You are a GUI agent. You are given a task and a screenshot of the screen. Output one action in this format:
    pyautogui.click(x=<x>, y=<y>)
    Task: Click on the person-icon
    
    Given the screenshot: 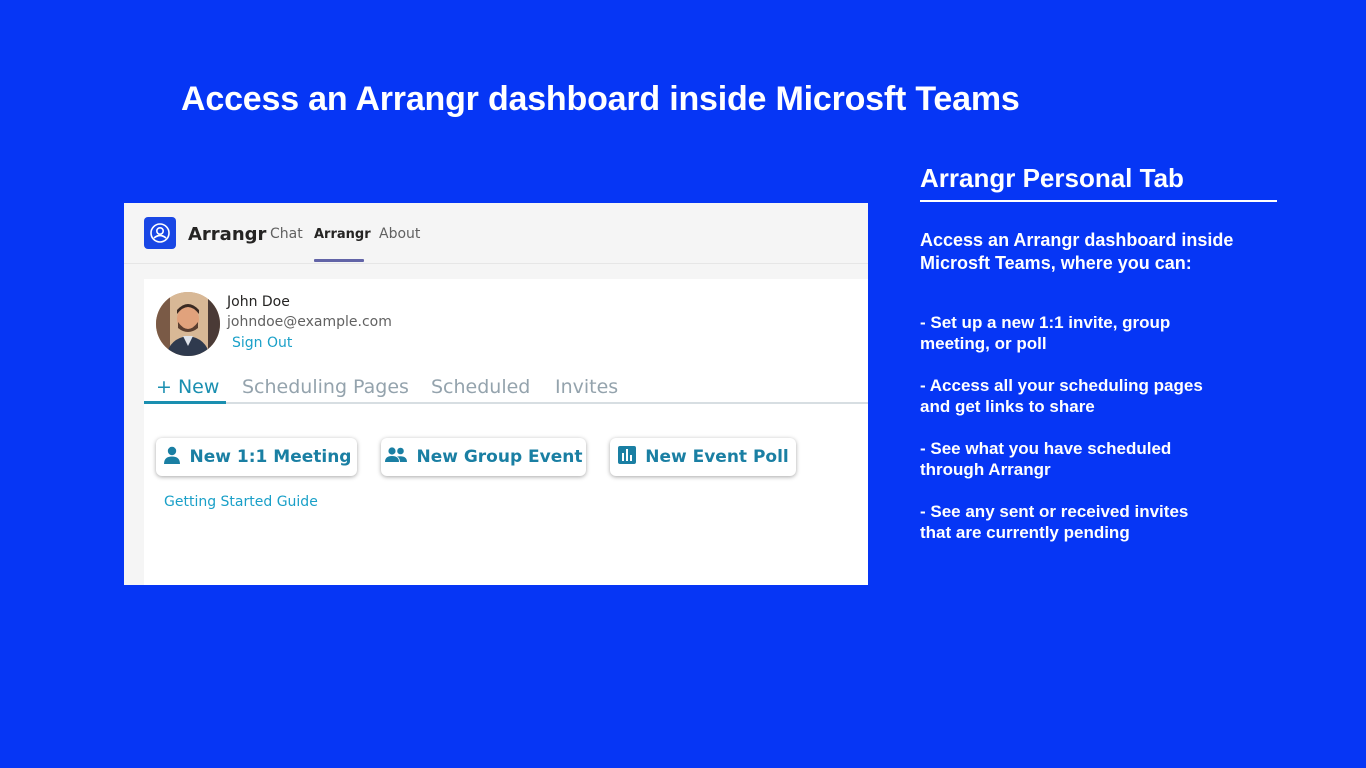 What is the action you would take?
    pyautogui.click(x=172, y=457)
    